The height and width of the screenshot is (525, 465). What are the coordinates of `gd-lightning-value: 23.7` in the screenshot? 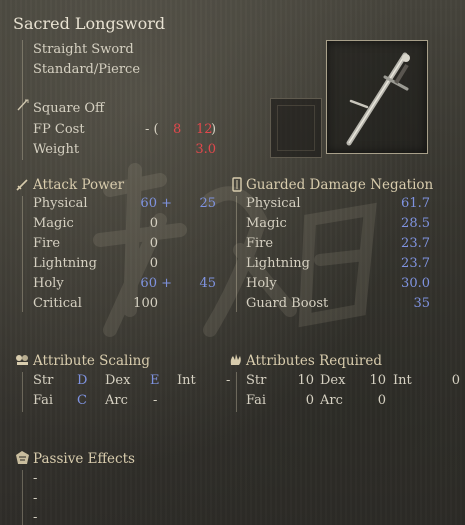 It's located at (415, 263).